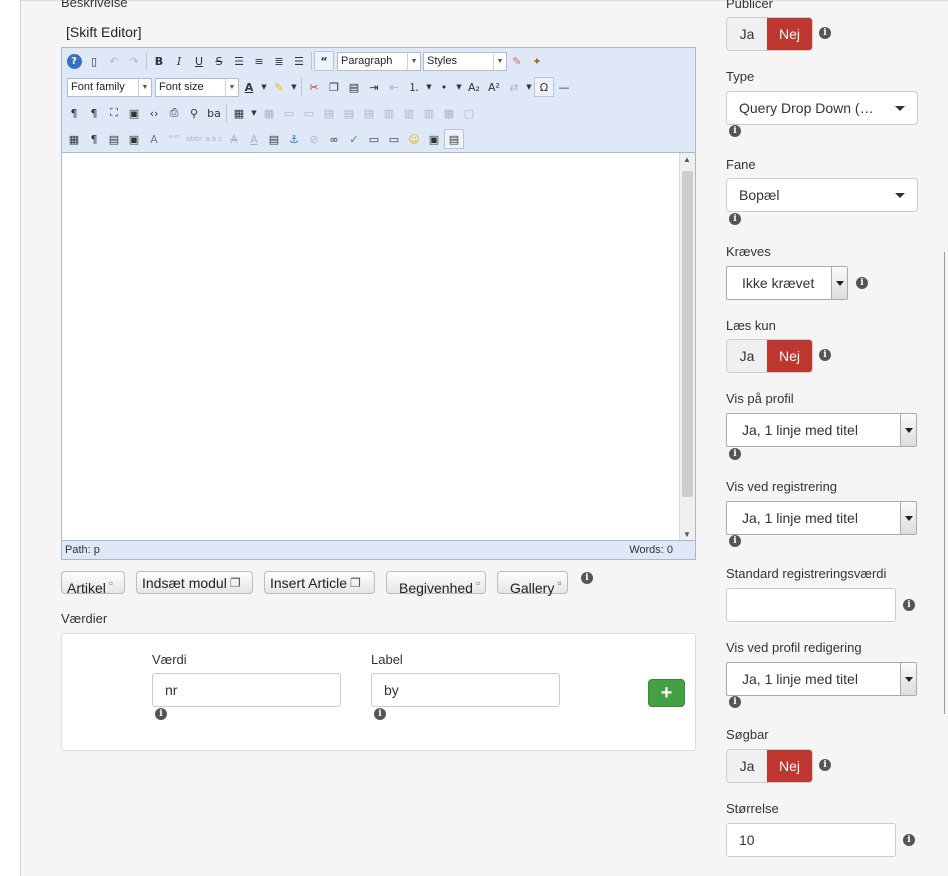  Describe the element at coordinates (465, 61) in the screenshot. I see `styles-select: Styles ▼` at that location.